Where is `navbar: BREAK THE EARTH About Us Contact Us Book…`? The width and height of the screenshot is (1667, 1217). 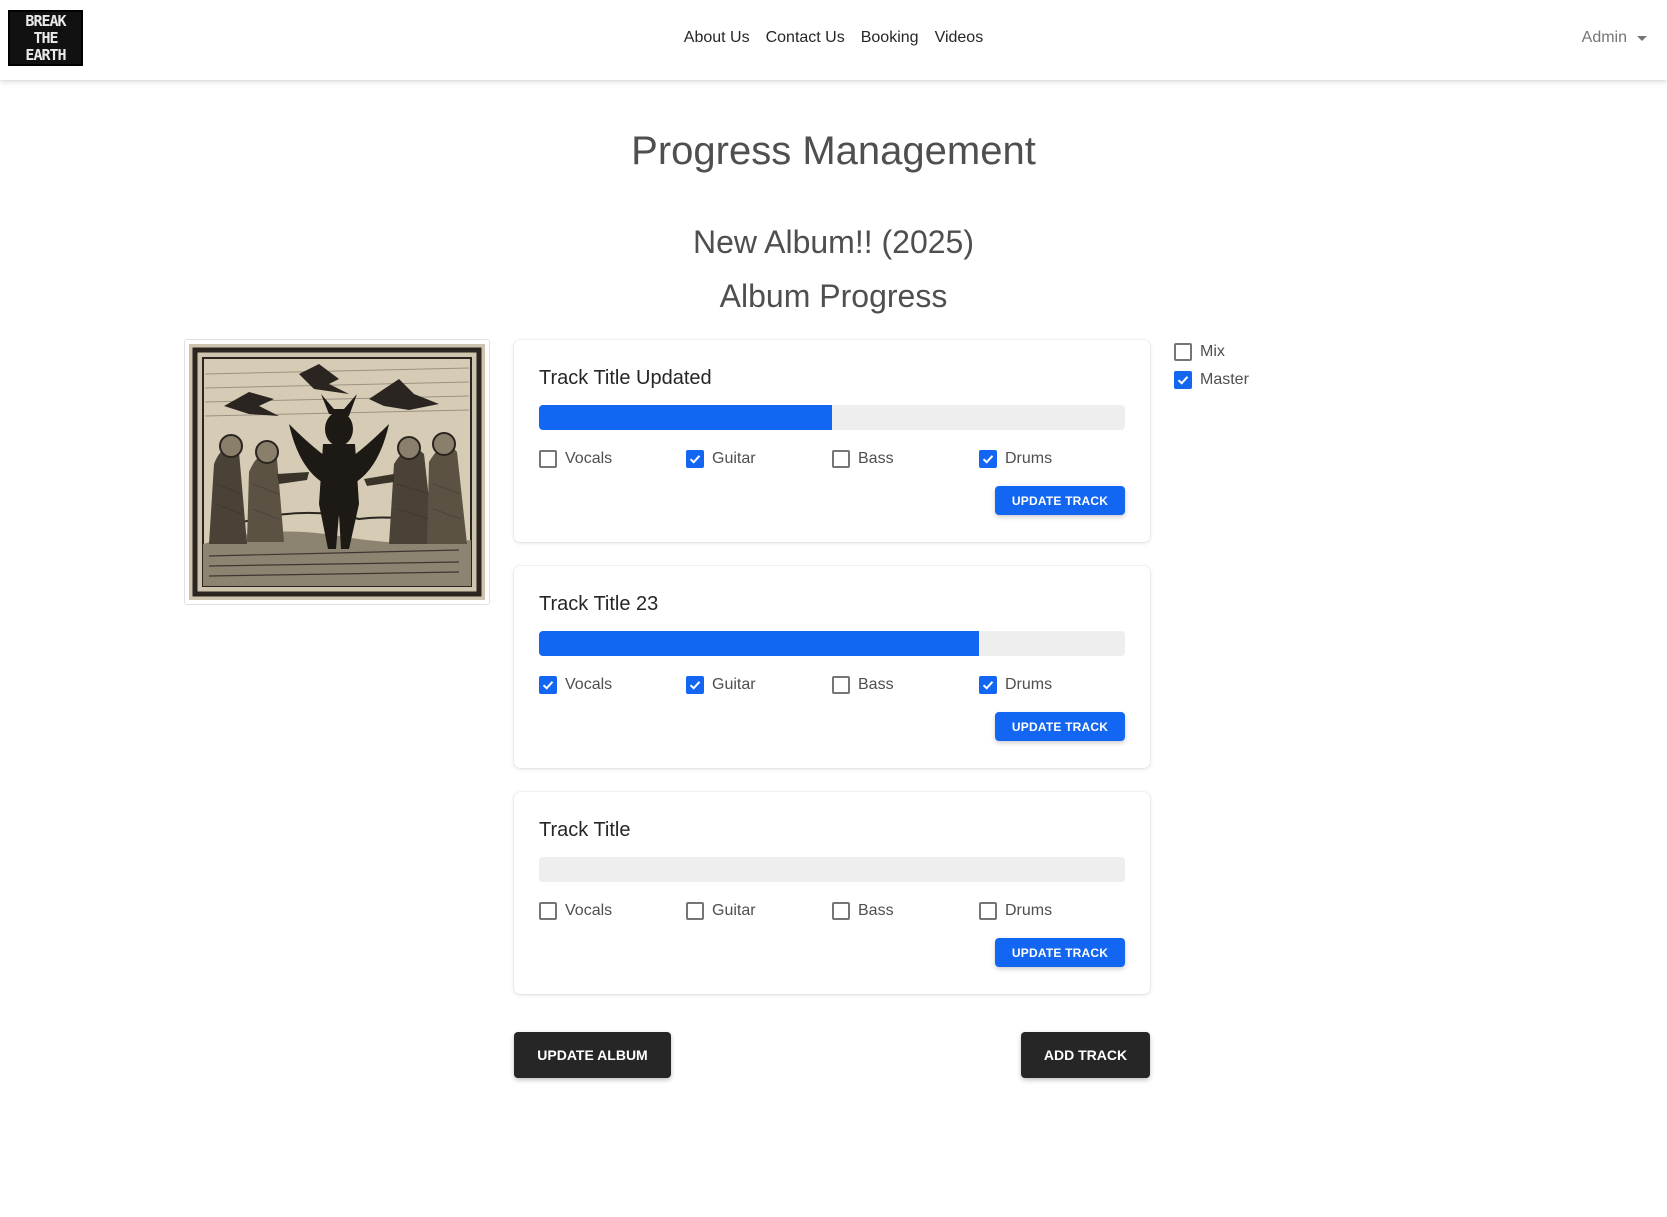
navbar: BREAK THE EARTH About Us Contact Us Book… is located at coordinates (833, 40).